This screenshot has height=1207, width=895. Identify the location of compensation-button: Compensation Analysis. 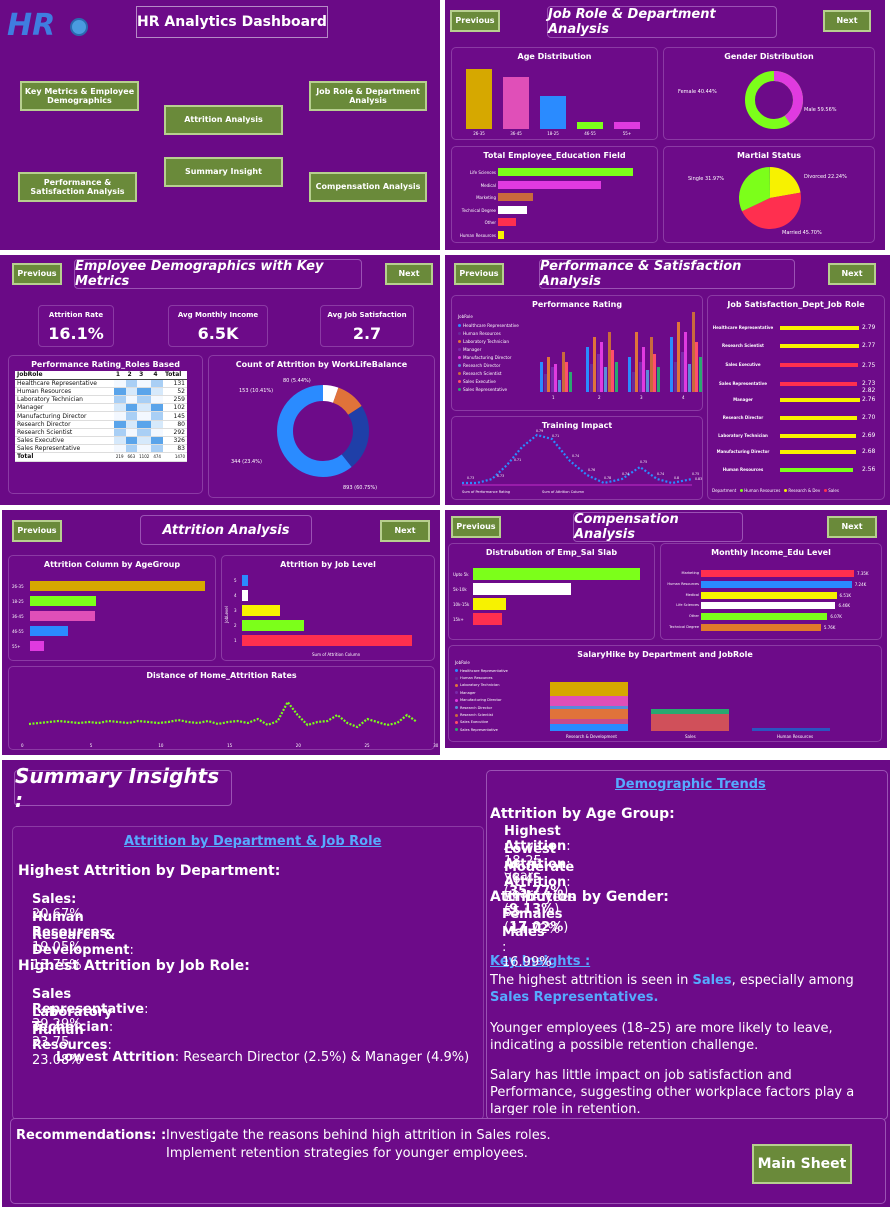
(368, 187).